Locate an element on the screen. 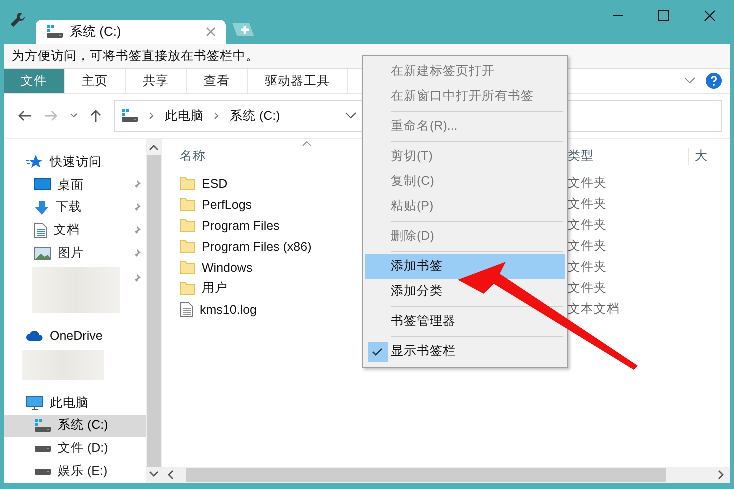 This screenshot has height=489, width=734. browser-tab: 系统 (C:) is located at coordinates (131, 32).